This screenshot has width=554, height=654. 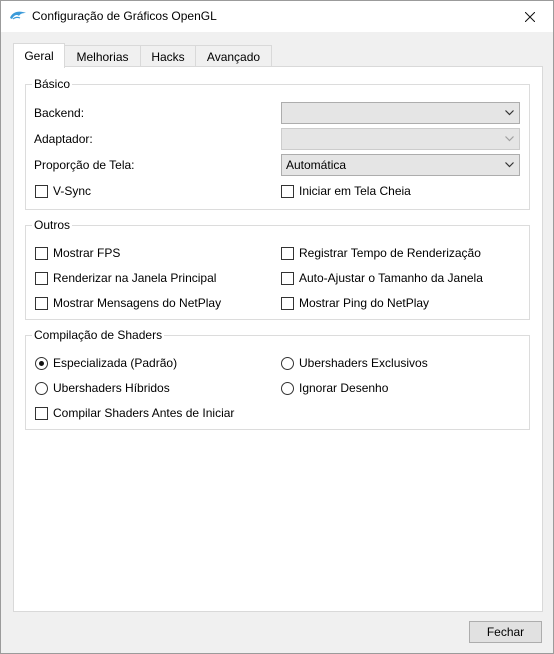 I want to click on vsync-checkbox: V-Sync, so click(x=63, y=191).